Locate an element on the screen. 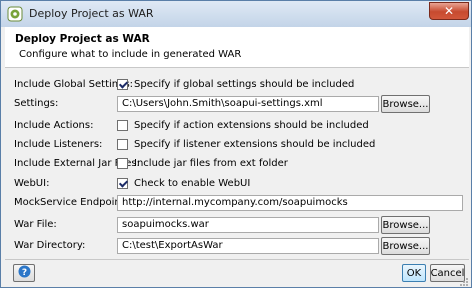 This screenshot has width=474, height=290. war-directory-input: C:\test\ExportAsWar is located at coordinates (248, 246).